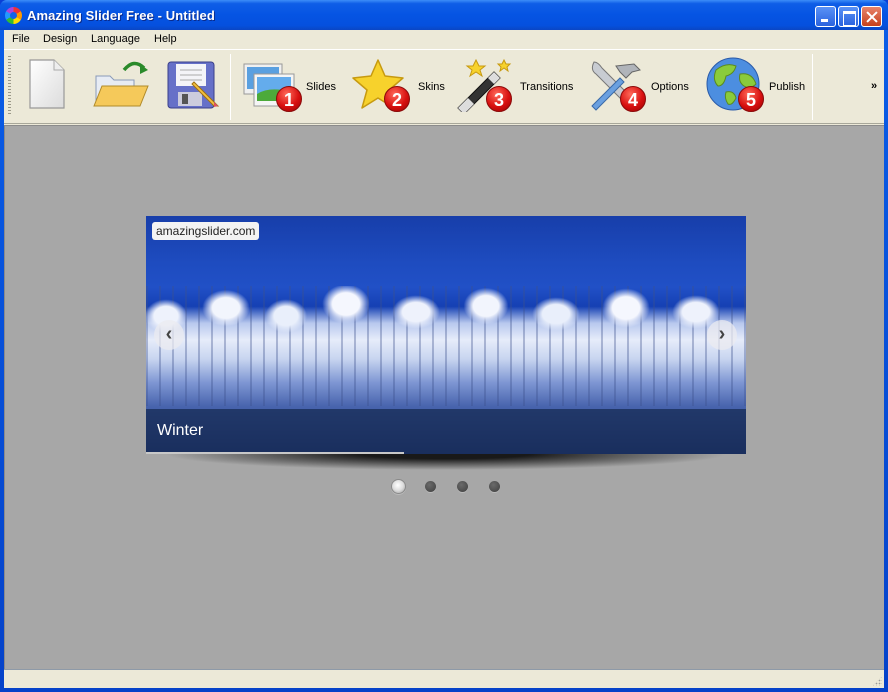 Image resolution: width=888 pixels, height=692 pixels. I want to click on next-arrow-button: ›, so click(722, 335).